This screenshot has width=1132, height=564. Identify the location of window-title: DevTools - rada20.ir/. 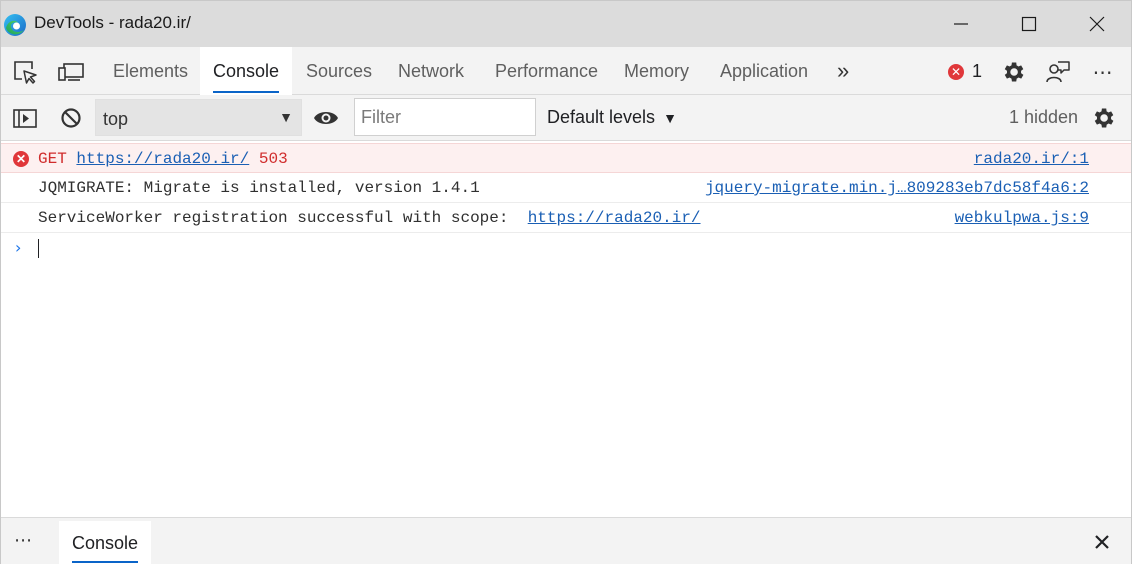
(112, 22).